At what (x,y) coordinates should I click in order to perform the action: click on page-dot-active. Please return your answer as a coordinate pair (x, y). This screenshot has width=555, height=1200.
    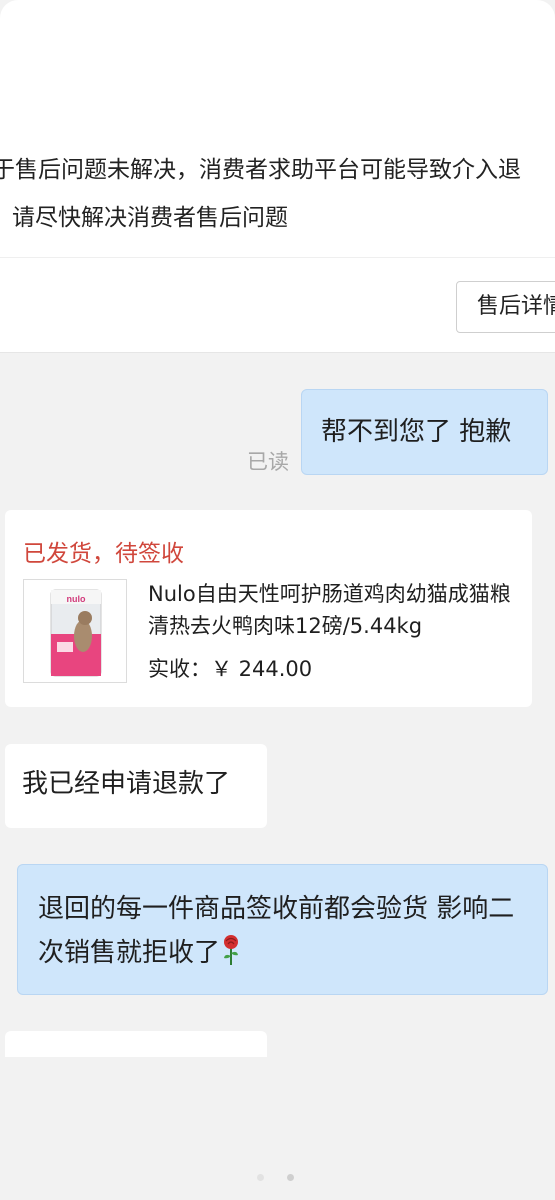
    Looking at the image, I should click on (290, 1177).